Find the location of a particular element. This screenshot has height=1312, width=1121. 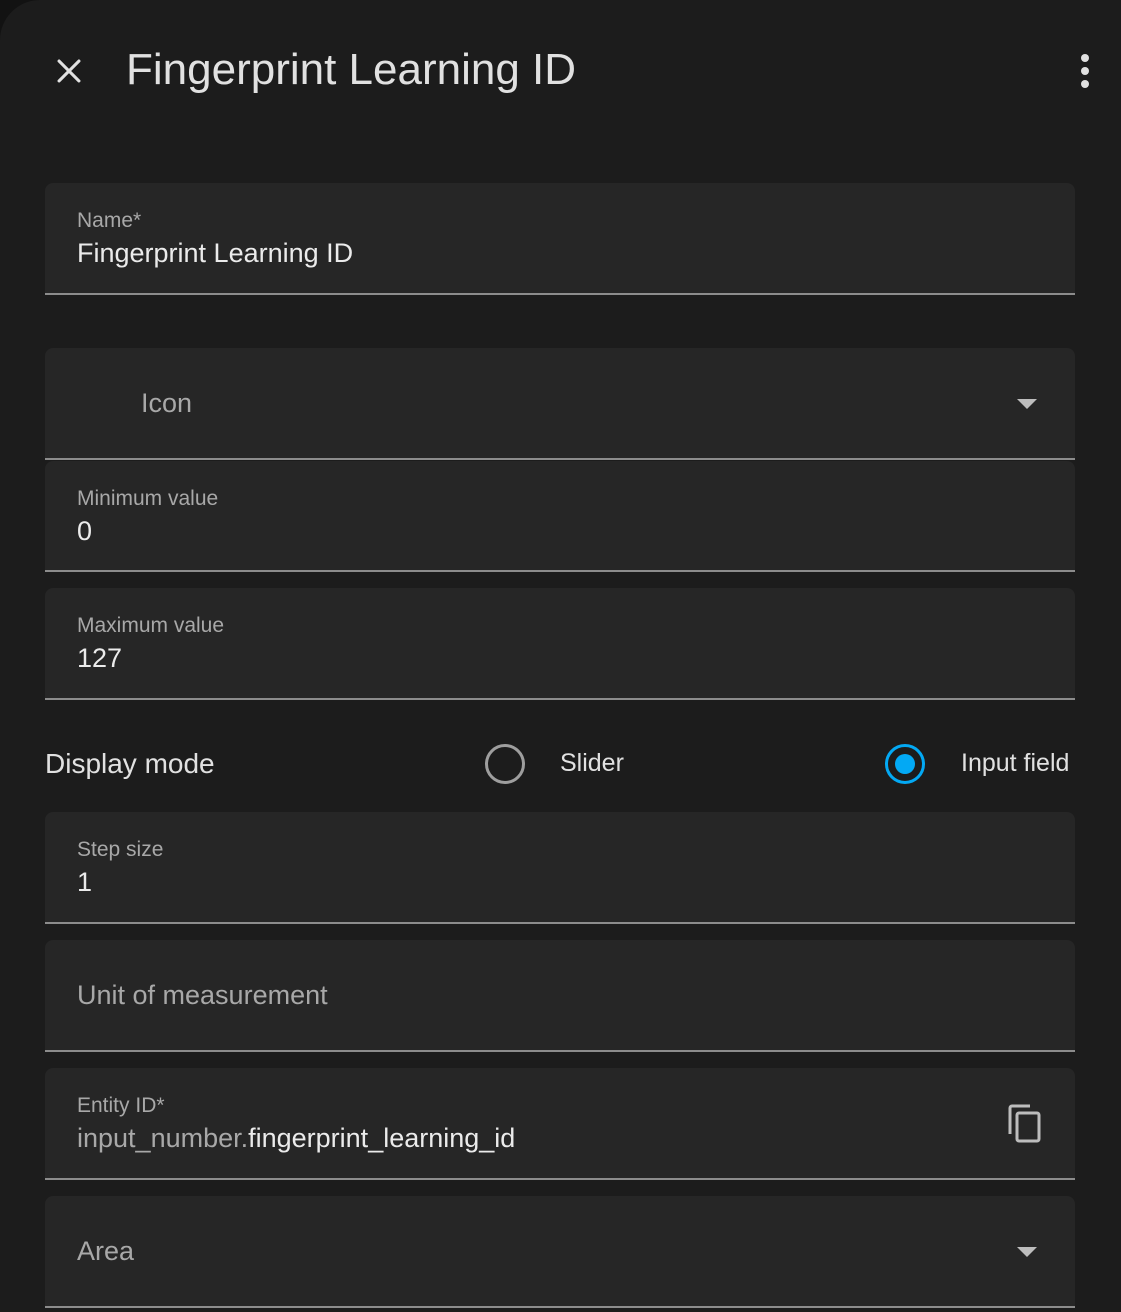

minimum-value-field: Minimum value is located at coordinates (560, 516).